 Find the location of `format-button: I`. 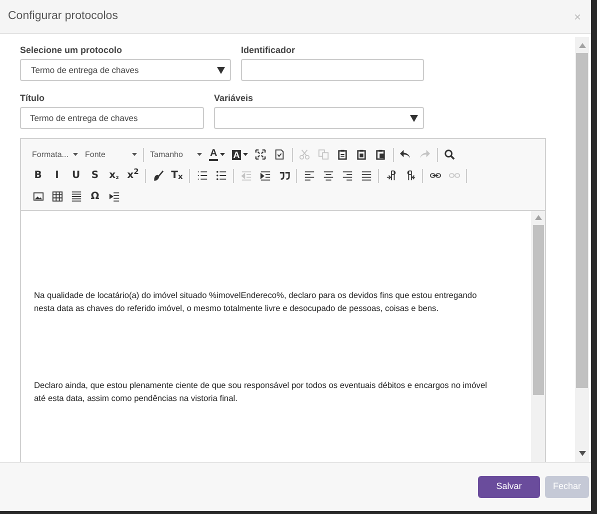

format-button: I is located at coordinates (57, 175).